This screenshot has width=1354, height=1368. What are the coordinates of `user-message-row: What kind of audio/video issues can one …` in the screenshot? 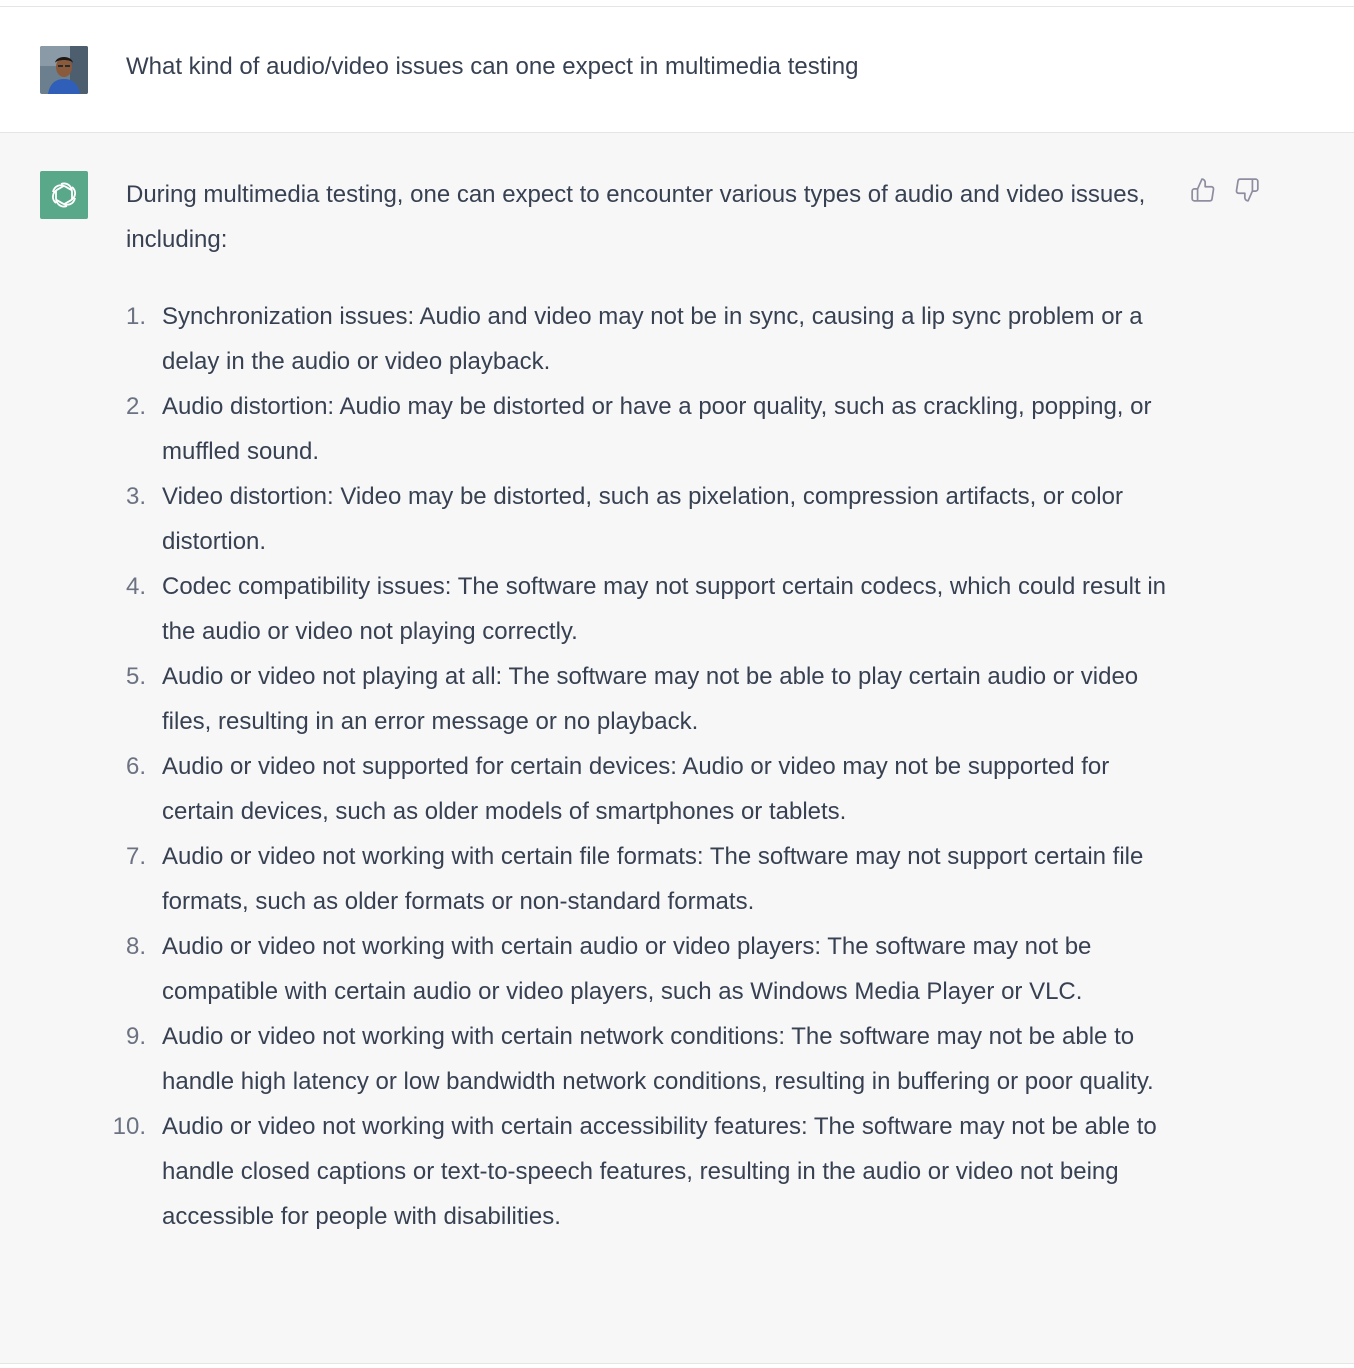 It's located at (677, 70).